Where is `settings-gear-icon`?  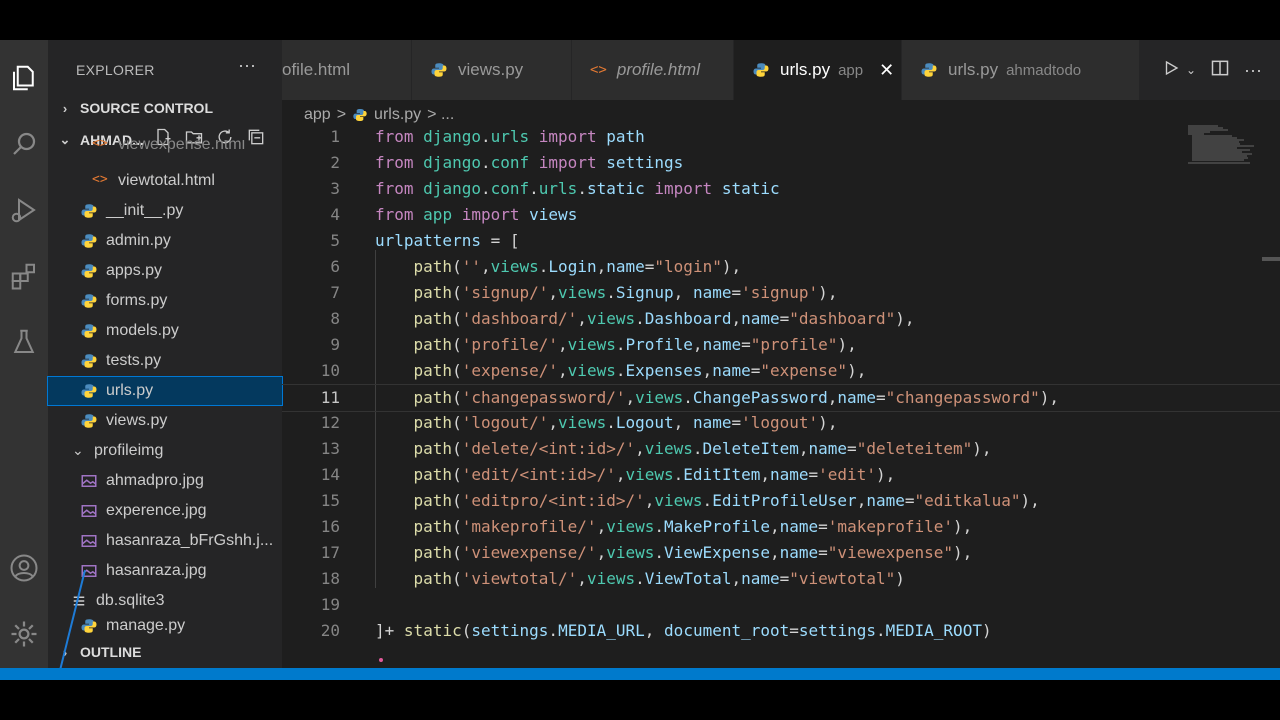 settings-gear-icon is located at coordinates (24, 634).